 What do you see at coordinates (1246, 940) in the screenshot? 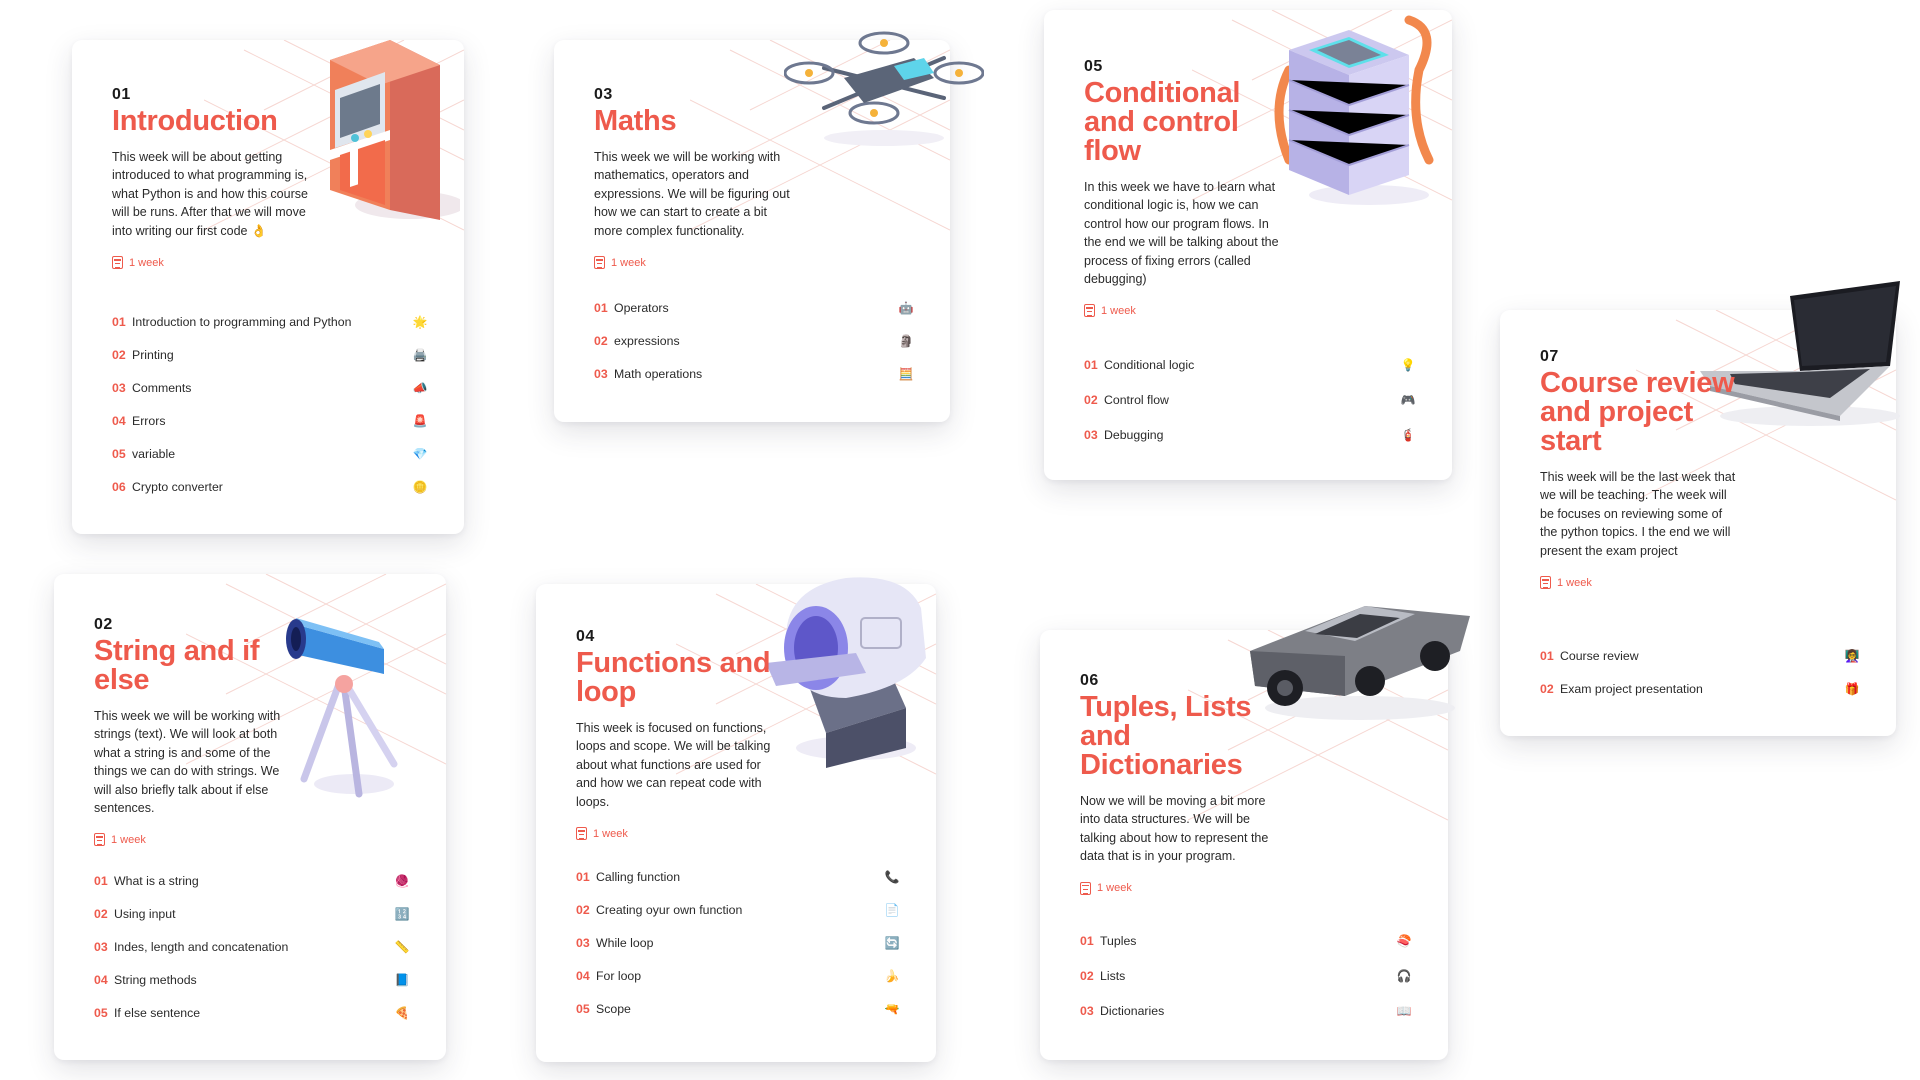
I see `lesson-item: 01 Tuples 🍣` at bounding box center [1246, 940].